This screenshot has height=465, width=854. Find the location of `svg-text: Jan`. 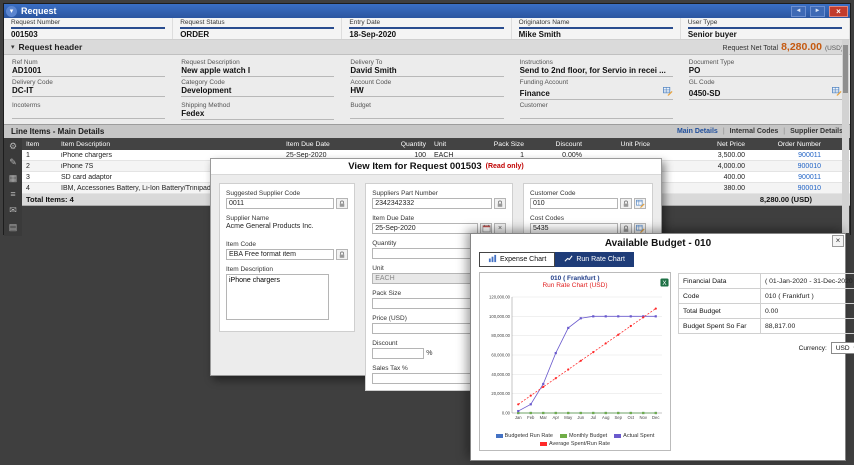

svg-text: Jan is located at coordinates (518, 417).